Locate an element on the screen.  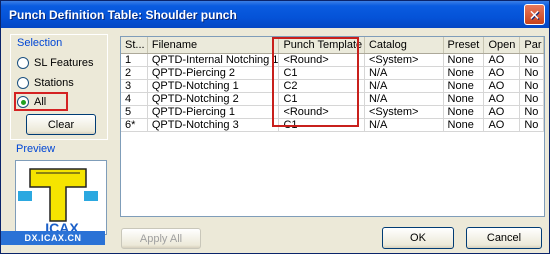
col-header-filename: Filename is located at coordinates (213, 45).